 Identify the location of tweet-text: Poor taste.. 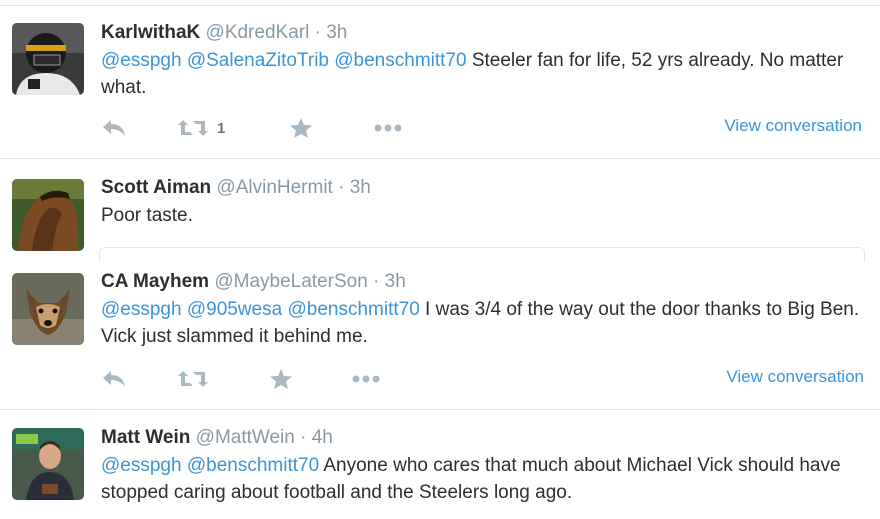
(483, 215).